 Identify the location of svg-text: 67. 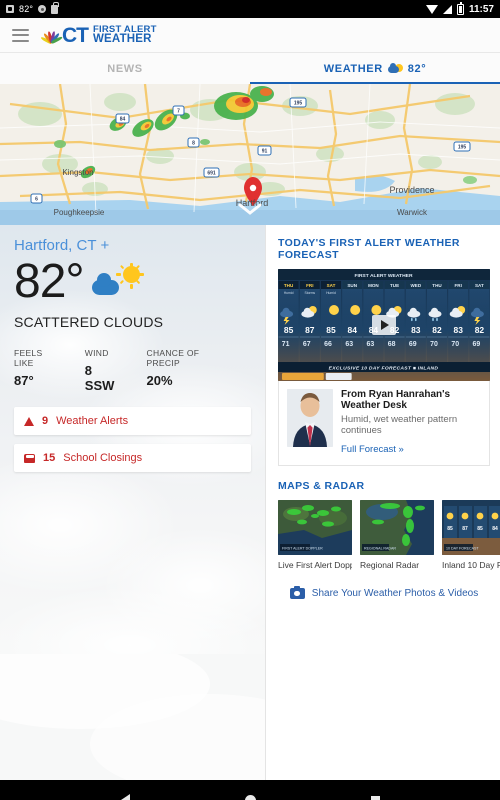
(307, 344).